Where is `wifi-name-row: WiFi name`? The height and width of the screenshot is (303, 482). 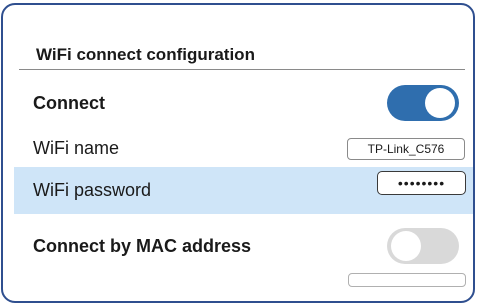
wifi-name-row: WiFi name is located at coordinates (243, 147).